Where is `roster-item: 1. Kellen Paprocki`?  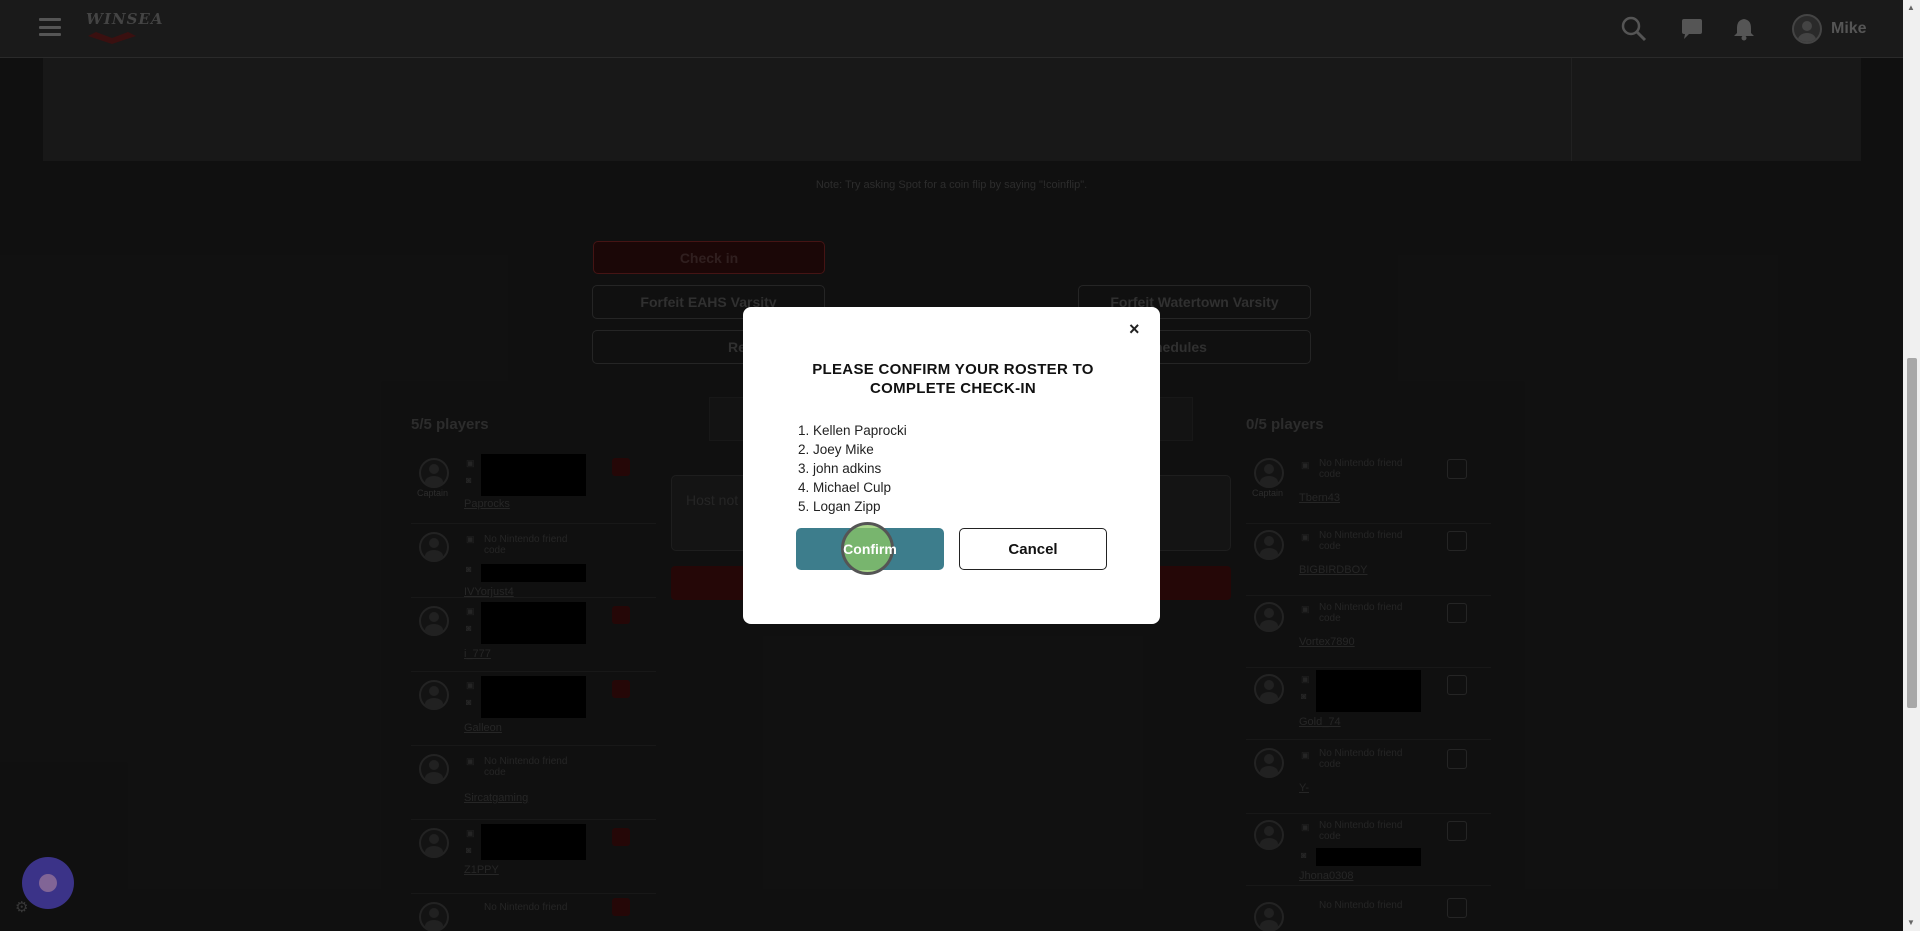 roster-item: 1. Kellen Paprocki is located at coordinates (852, 430).